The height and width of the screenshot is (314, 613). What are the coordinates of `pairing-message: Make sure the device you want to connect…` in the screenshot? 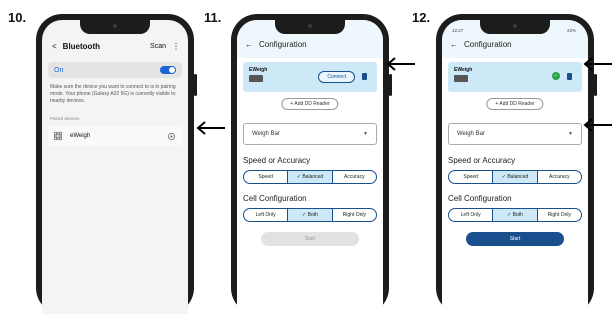 It's located at (113, 94).